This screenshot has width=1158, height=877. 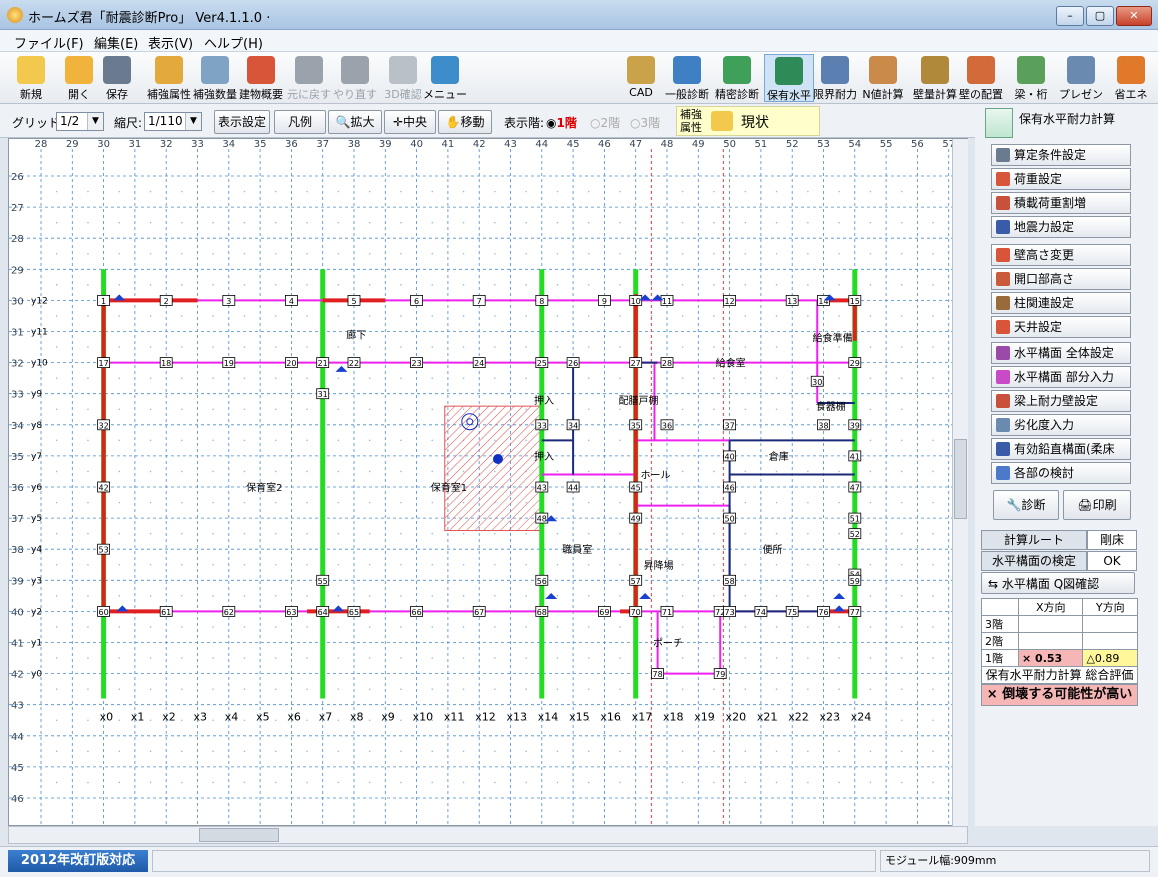 I want to click on toolbar-button-reinforce-attr: 補強属性, so click(x=169, y=78).